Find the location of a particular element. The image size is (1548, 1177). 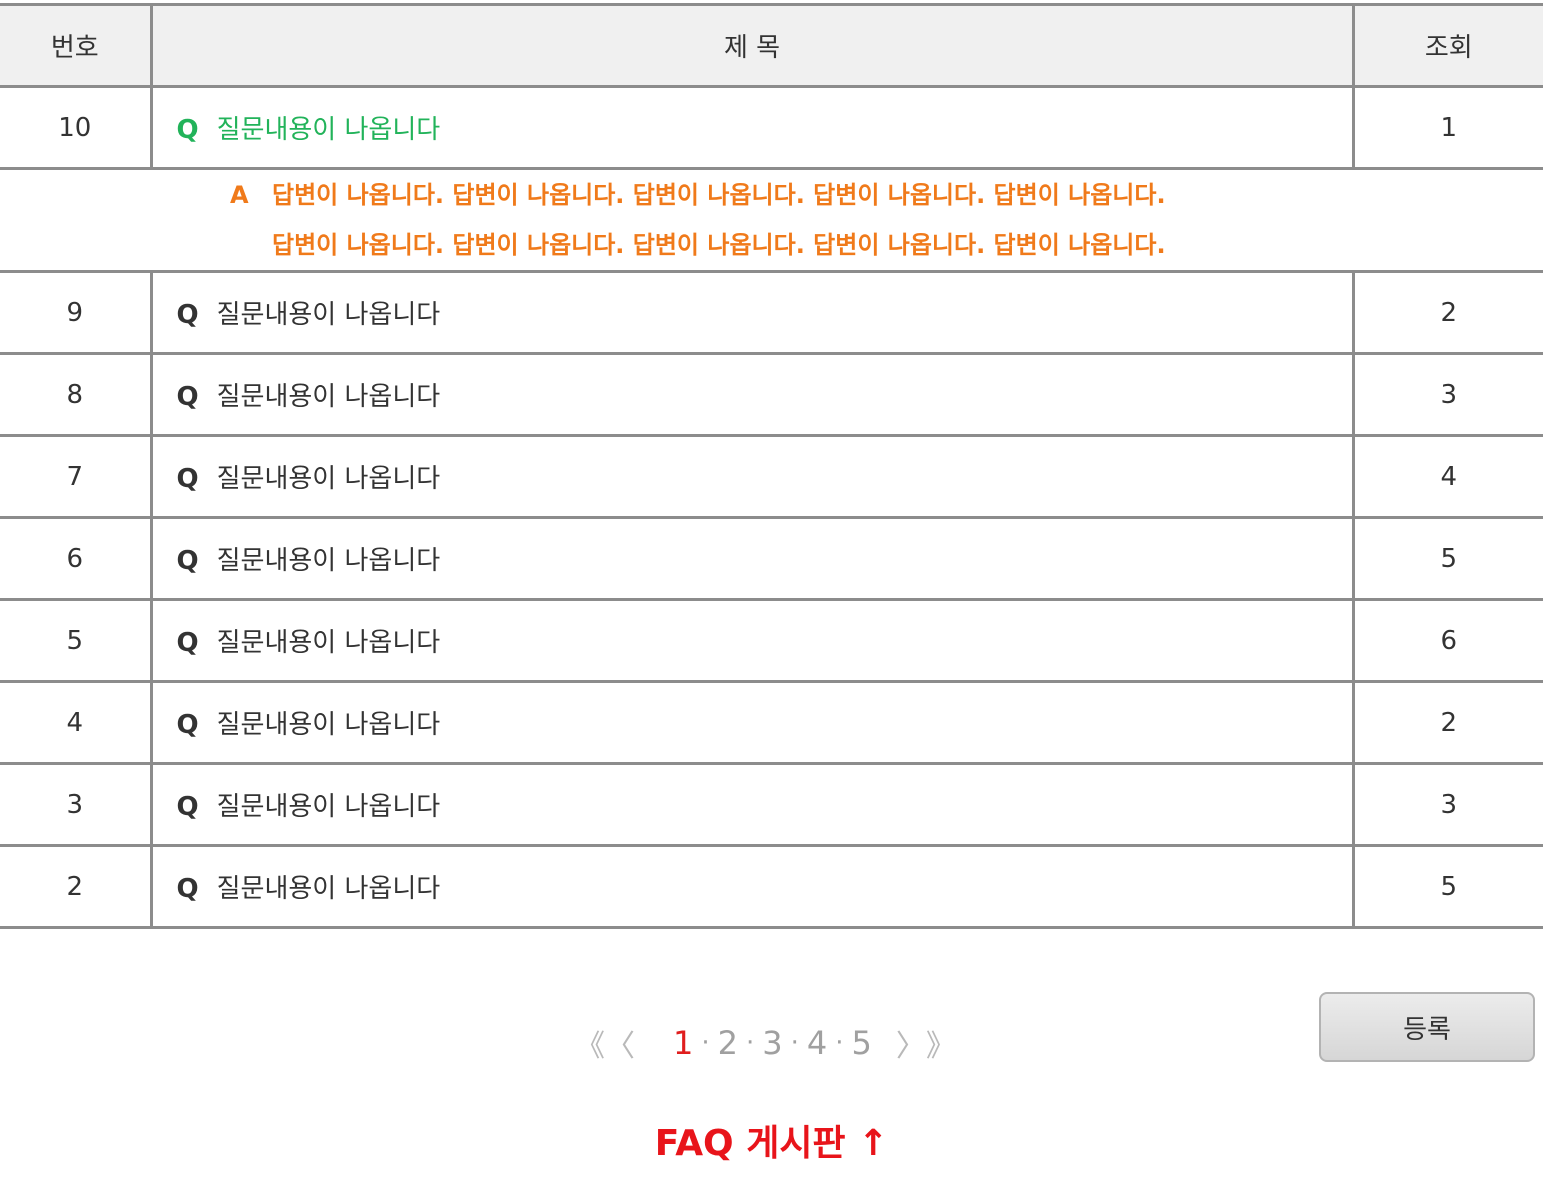

table-row: 6 Q 질문내용이 나옵니다 5 is located at coordinates (771, 559).